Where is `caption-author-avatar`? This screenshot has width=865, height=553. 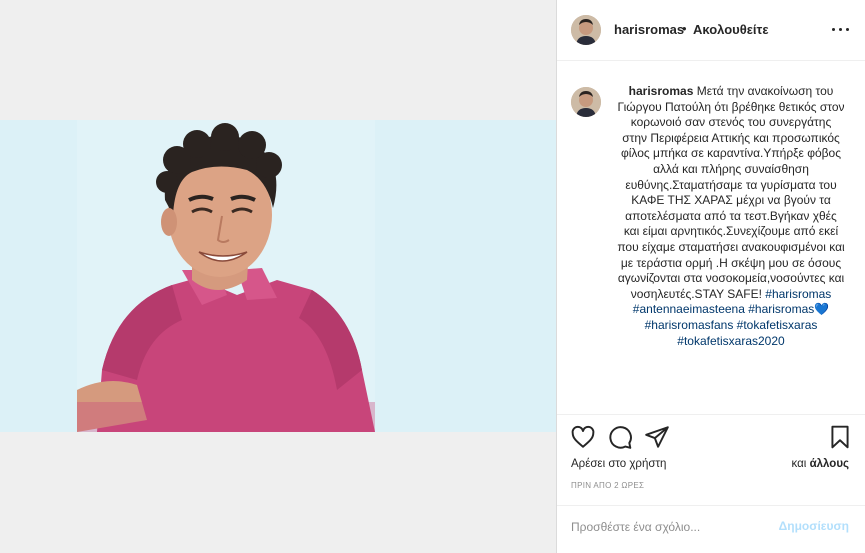
caption-author-avatar is located at coordinates (586, 102).